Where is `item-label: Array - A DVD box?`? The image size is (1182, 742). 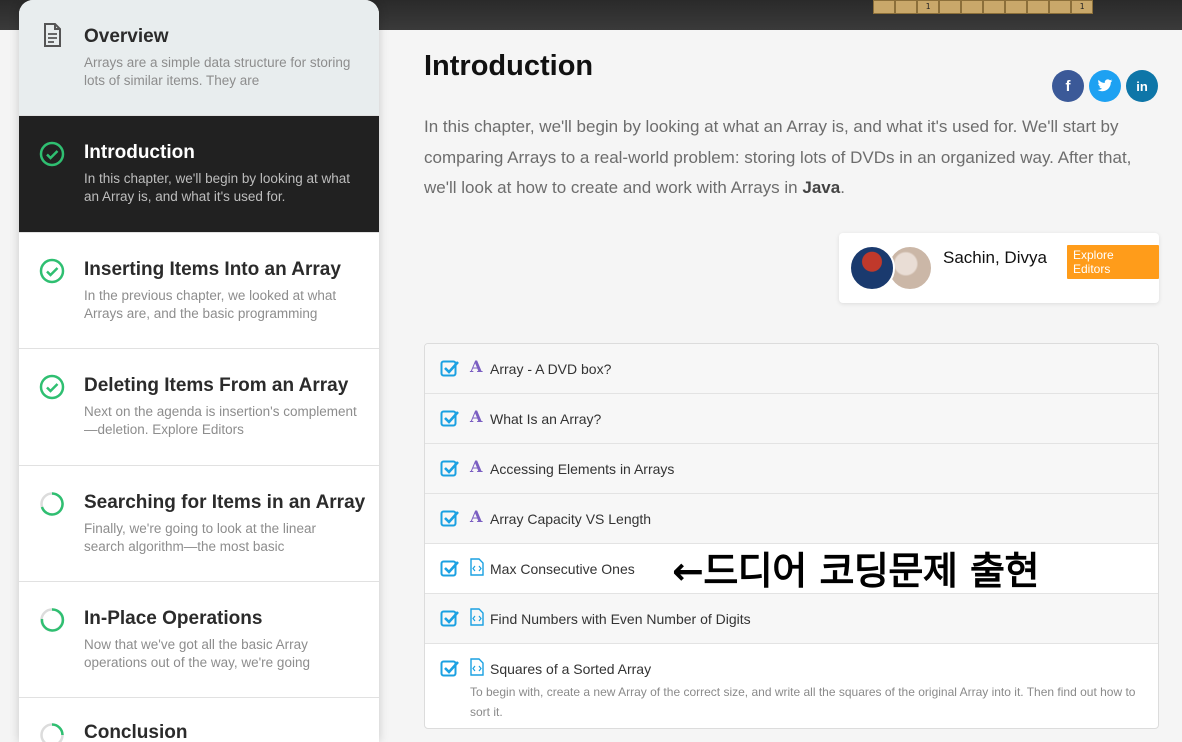 item-label: Array - A DVD box? is located at coordinates (551, 369).